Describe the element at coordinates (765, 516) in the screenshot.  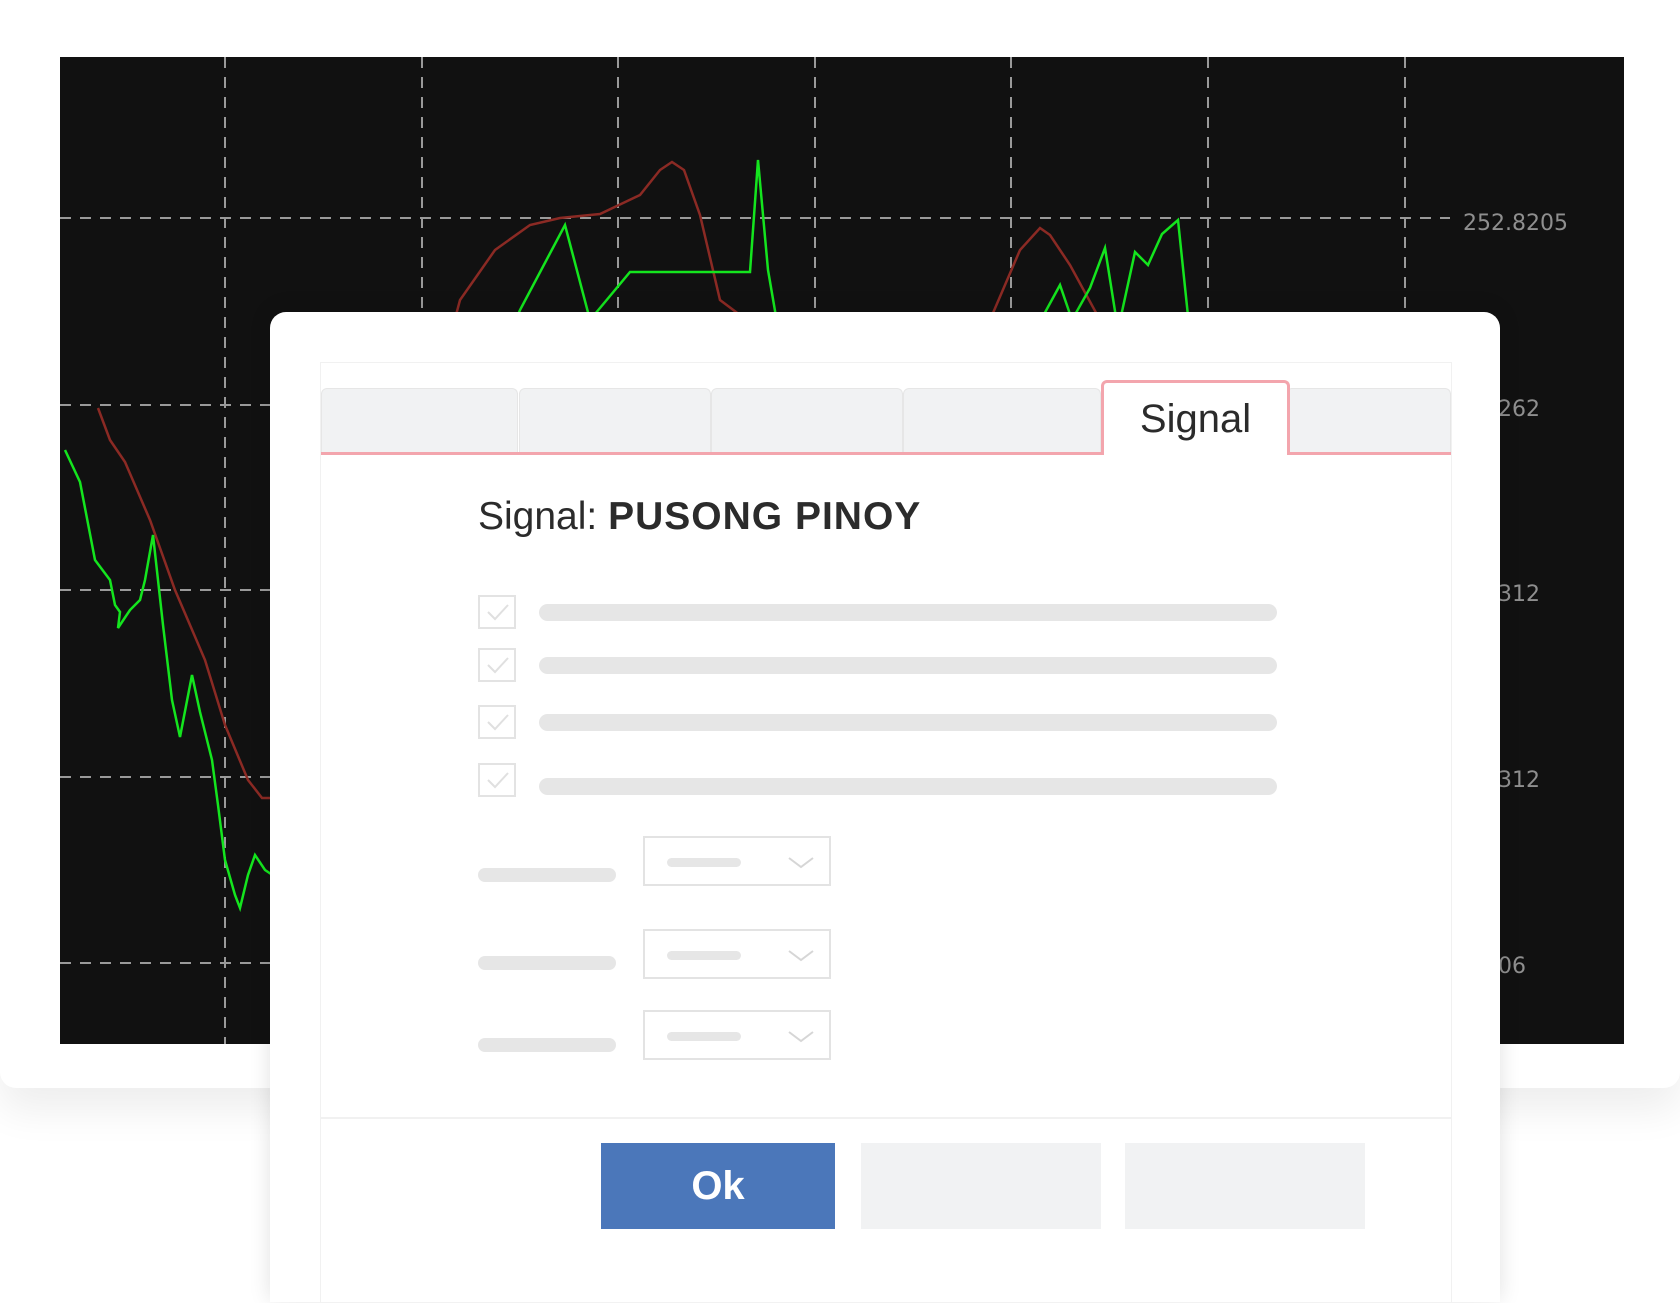
I see `signal-name: PUSONG PINOY` at that location.